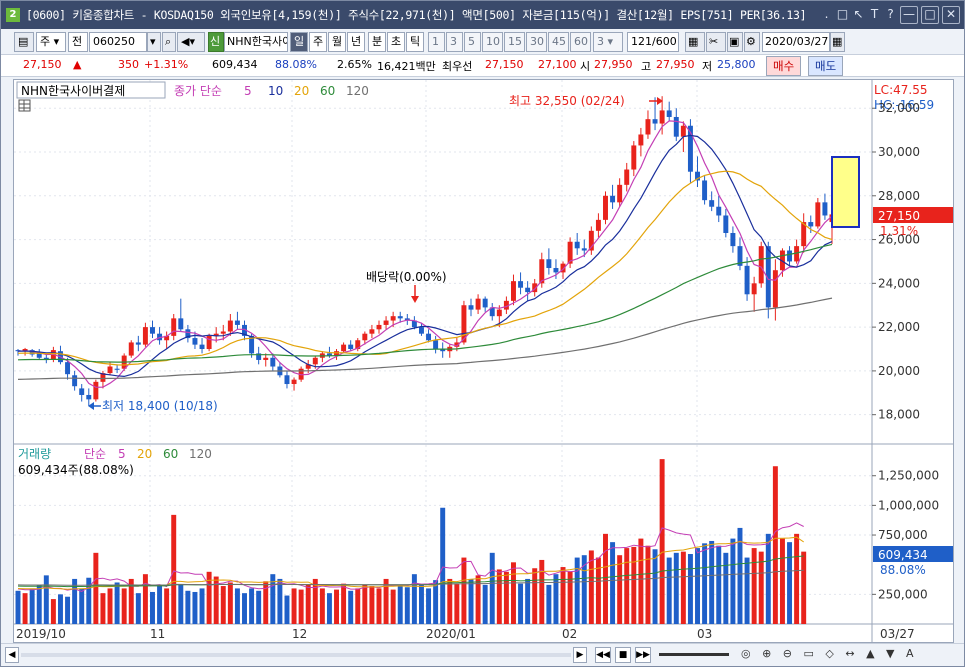 Image resolution: width=965 pixels, height=667 pixels. Describe the element at coordinates (472, 42) in the screenshot. I see `interval-5: 5` at that location.